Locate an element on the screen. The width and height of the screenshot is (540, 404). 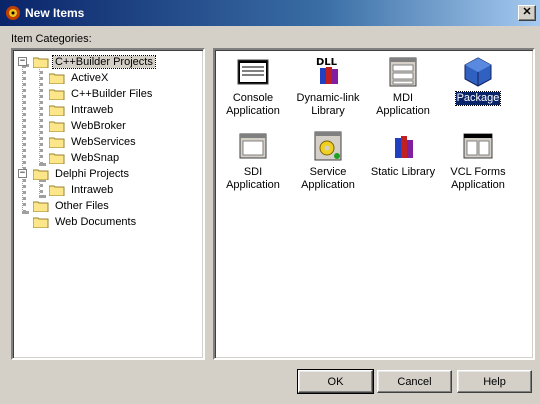
package-icon is located at coordinates (478, 72).